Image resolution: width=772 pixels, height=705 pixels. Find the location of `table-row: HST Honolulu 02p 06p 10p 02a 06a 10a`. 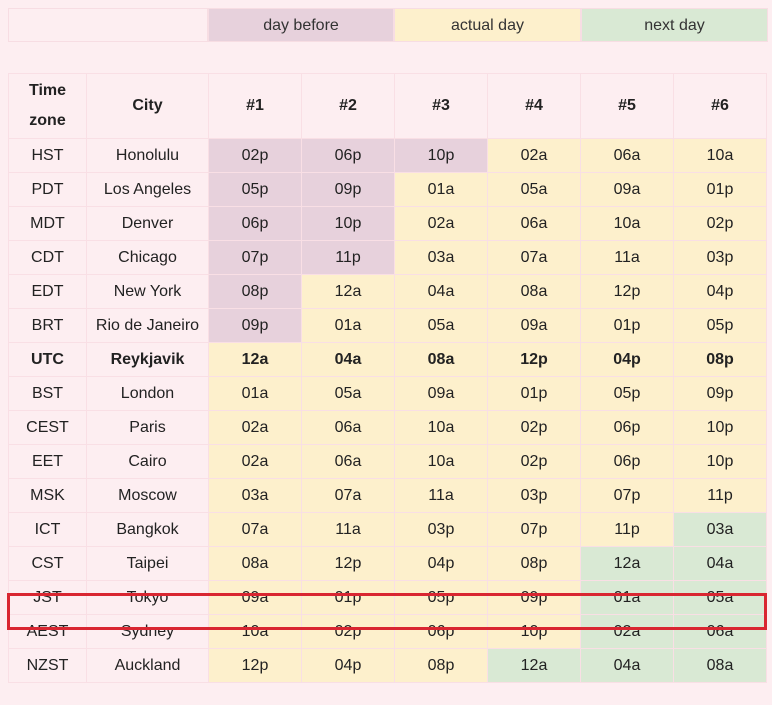

table-row: HST Honolulu 02p 06p 10p 02a 06a 10a is located at coordinates (387, 155).